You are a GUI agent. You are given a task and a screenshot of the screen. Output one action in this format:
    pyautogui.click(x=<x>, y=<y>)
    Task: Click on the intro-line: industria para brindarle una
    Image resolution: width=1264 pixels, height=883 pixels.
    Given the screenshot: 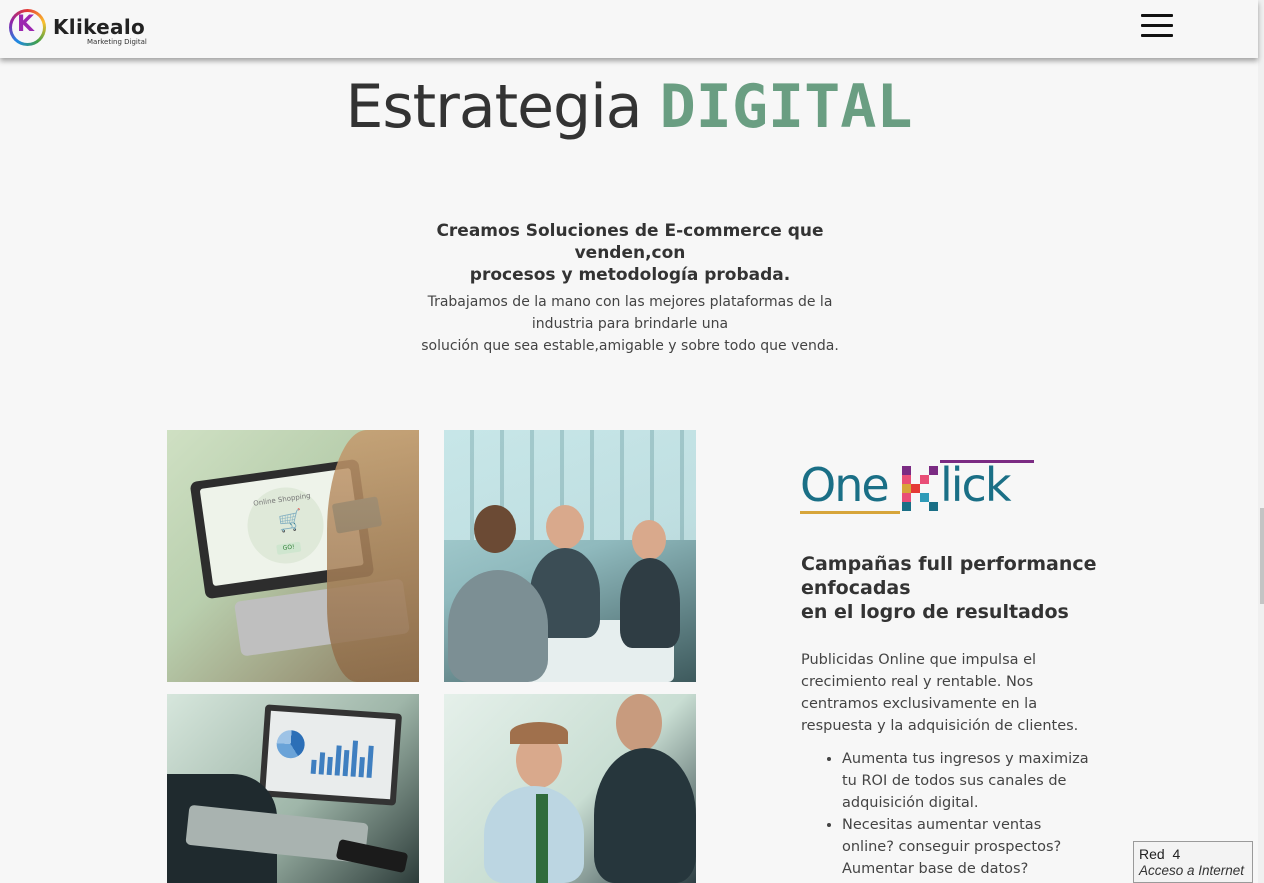 What is the action you would take?
    pyautogui.click(x=630, y=324)
    